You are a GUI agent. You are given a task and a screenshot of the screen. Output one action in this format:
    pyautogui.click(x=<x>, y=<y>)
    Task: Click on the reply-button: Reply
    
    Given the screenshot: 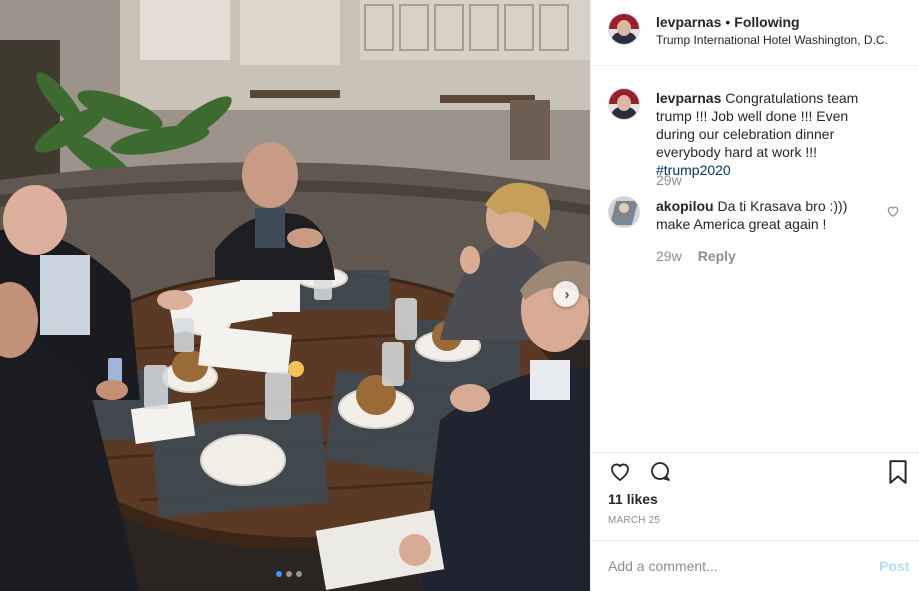 What is the action you would take?
    pyautogui.click(x=717, y=256)
    